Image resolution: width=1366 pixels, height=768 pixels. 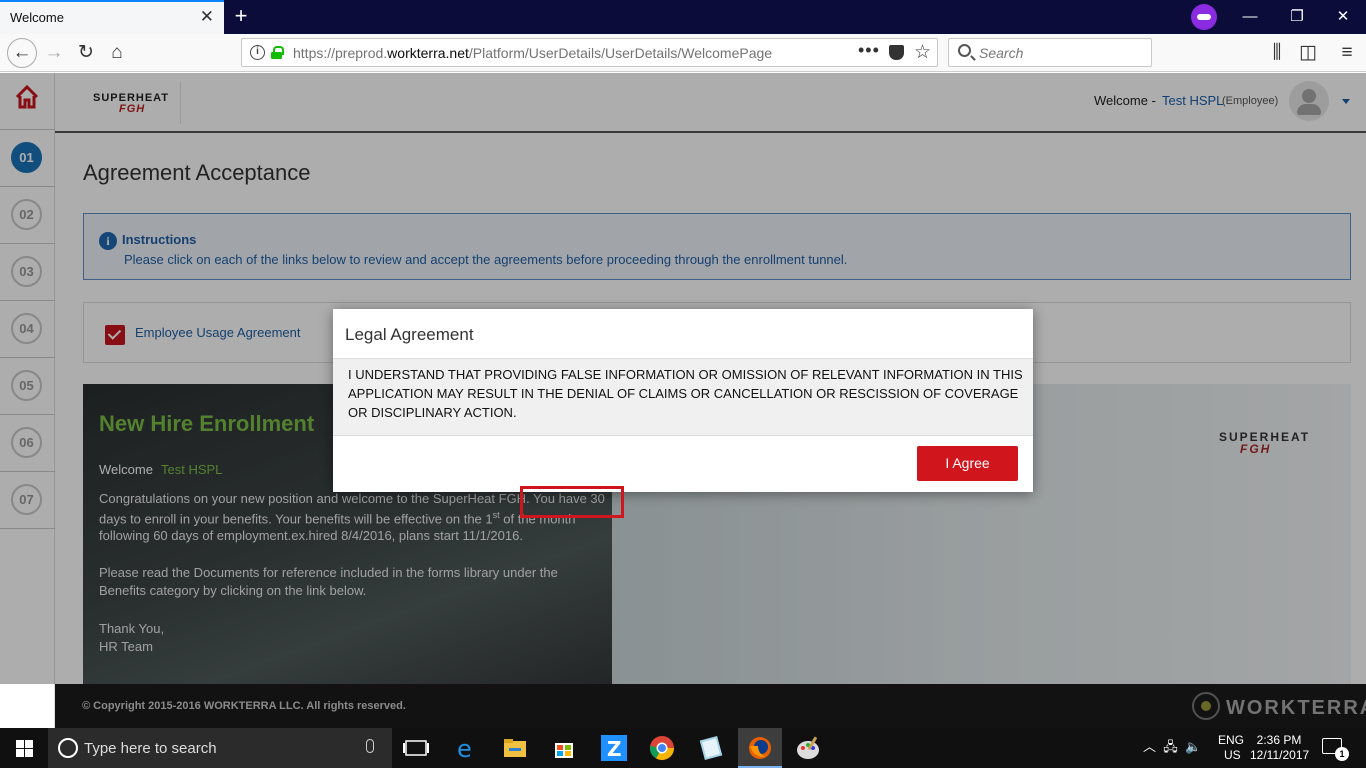 What do you see at coordinates (1347, 53) in the screenshot?
I see `menu-icon: ≡` at bounding box center [1347, 53].